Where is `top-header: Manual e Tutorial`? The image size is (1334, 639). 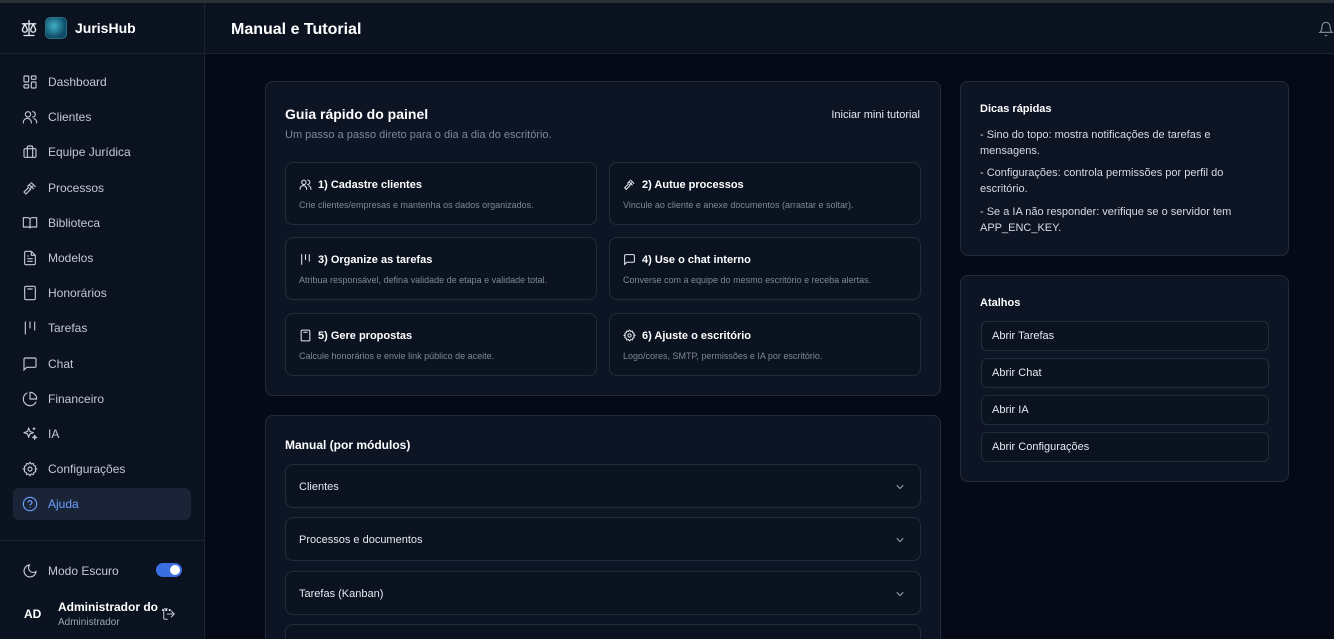 top-header: Manual e Tutorial is located at coordinates (769, 28).